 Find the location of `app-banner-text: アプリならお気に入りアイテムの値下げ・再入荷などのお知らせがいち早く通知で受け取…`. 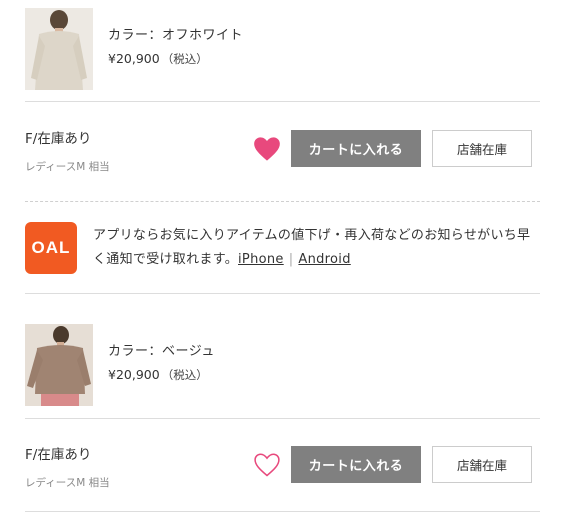

app-banner-text: アプリならお気に入りアイテムの値下げ・再入荷などのお知らせがいち早く通知で受け取… is located at coordinates (318, 248).